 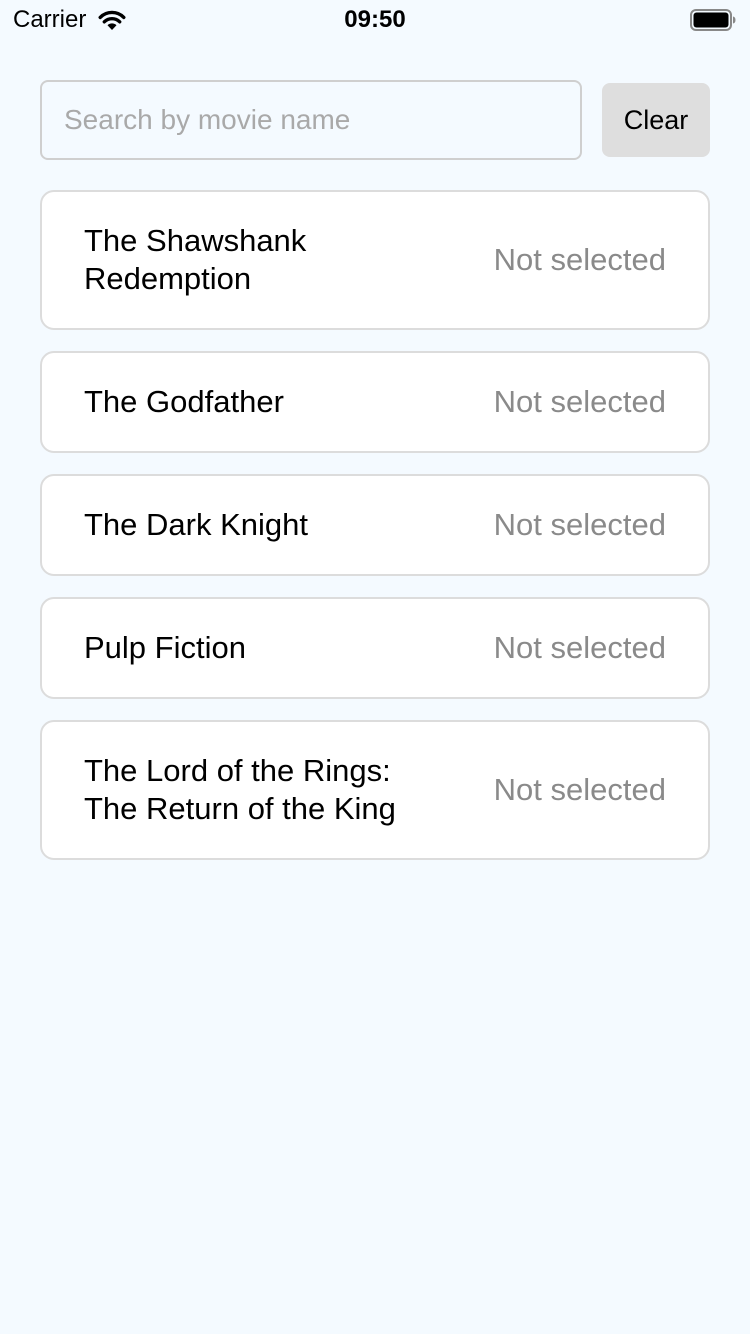 What do you see at coordinates (713, 20) in the screenshot?
I see `battery-icon` at bounding box center [713, 20].